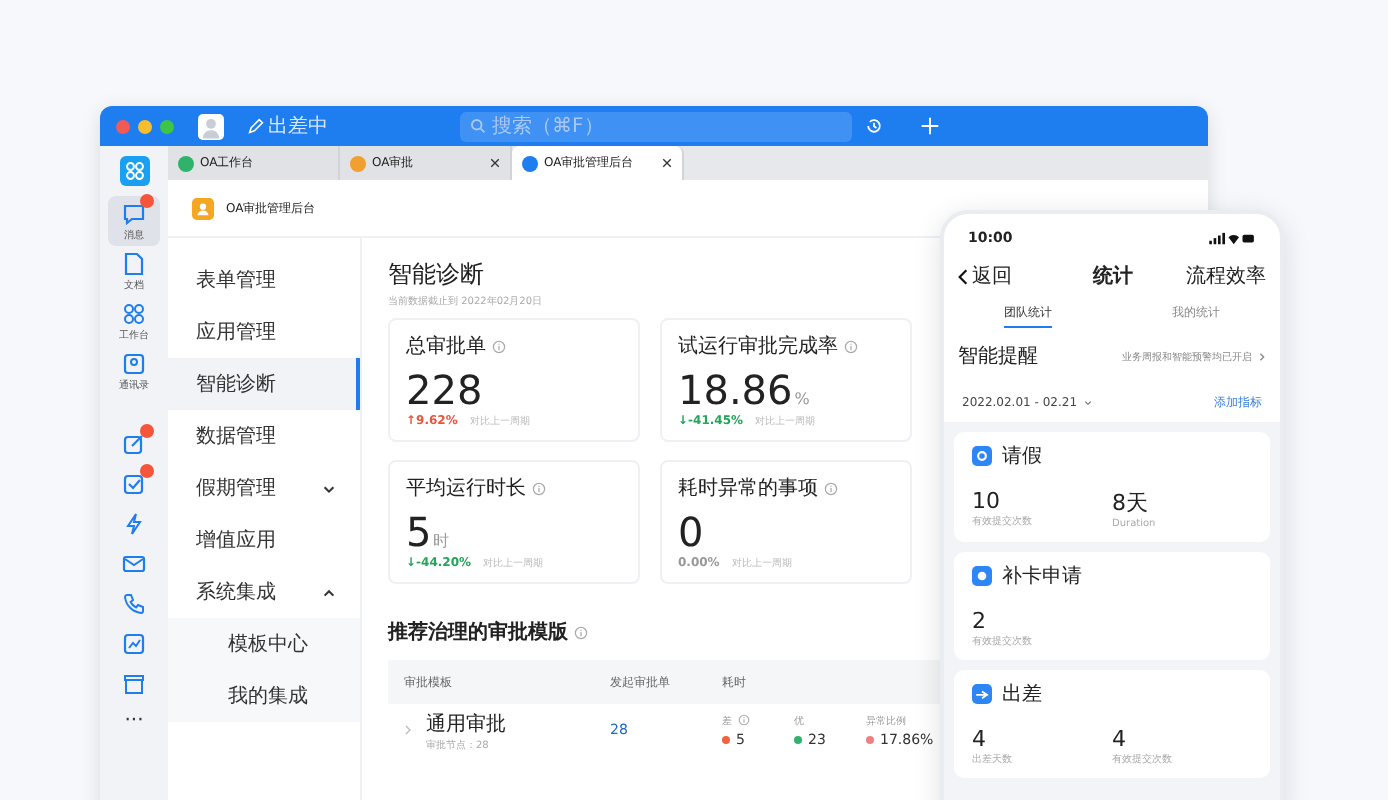 The width and height of the screenshot is (1388, 800). I want to click on stat-value: 228, so click(444, 390).